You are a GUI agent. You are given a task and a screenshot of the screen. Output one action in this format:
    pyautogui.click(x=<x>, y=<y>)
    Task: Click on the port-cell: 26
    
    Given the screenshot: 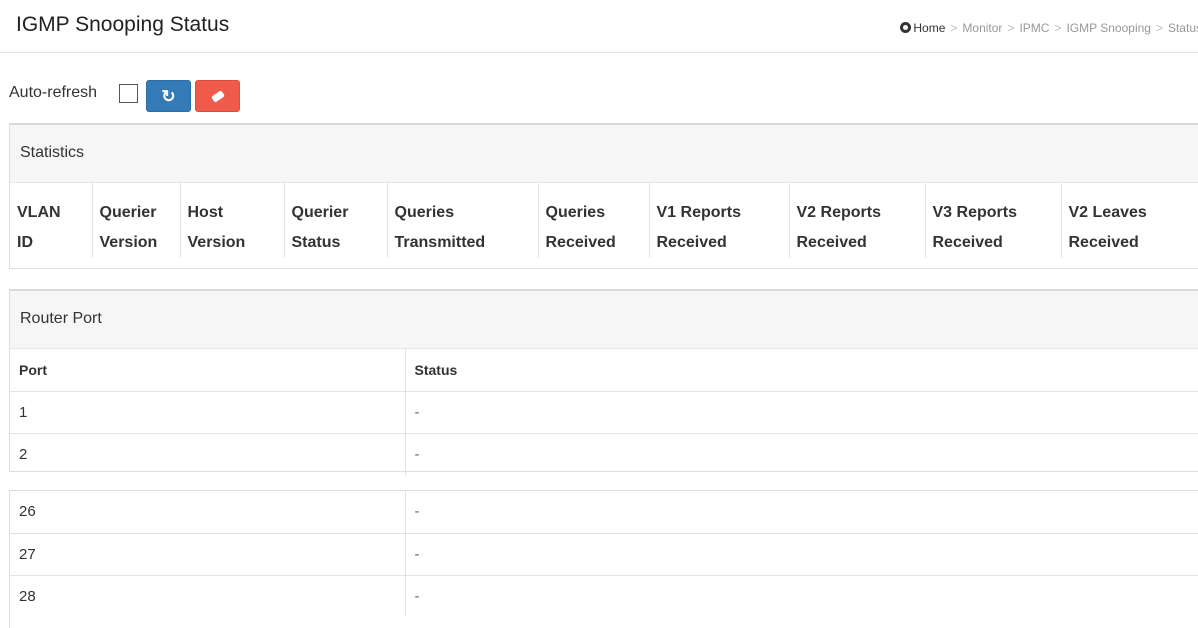 What is the action you would take?
    pyautogui.click(x=27, y=512)
    